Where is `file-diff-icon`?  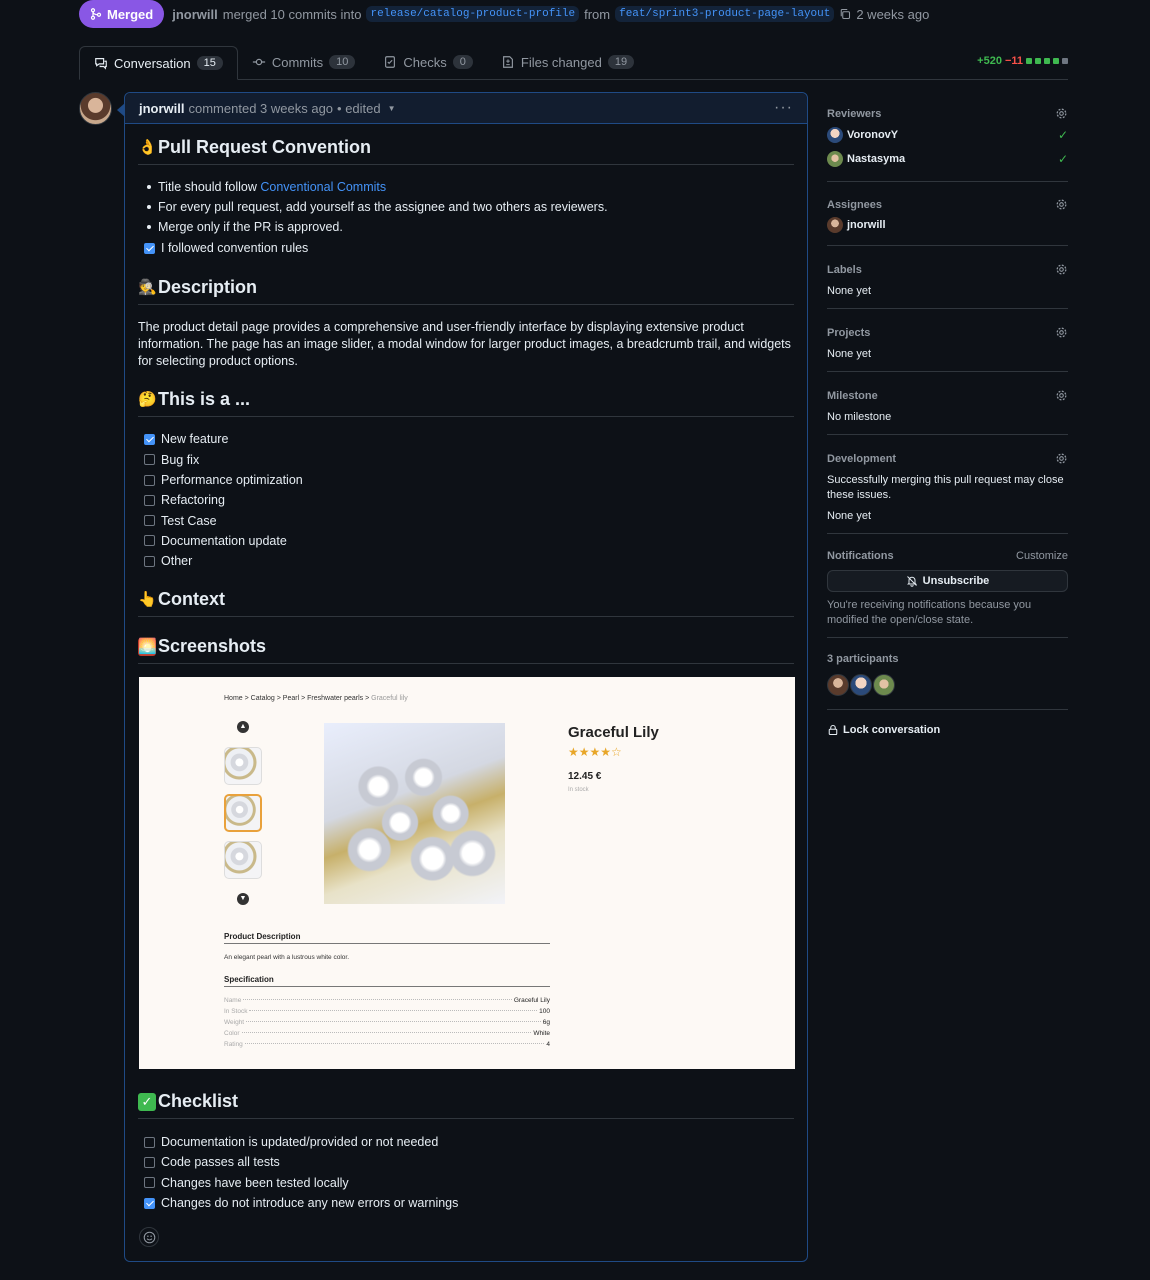 file-diff-icon is located at coordinates (507, 62).